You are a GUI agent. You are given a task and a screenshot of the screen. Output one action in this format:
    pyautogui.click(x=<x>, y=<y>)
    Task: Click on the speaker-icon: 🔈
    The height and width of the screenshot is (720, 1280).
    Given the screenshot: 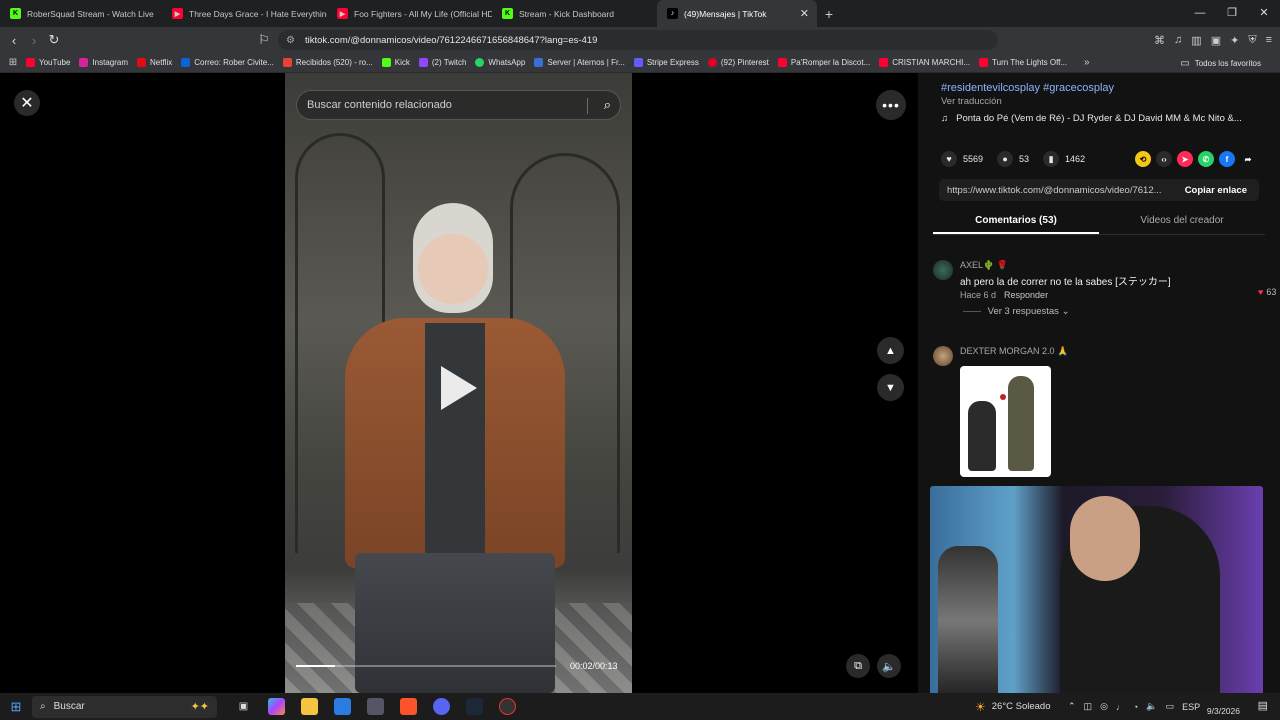 What is the action you would take?
    pyautogui.click(x=1151, y=706)
    